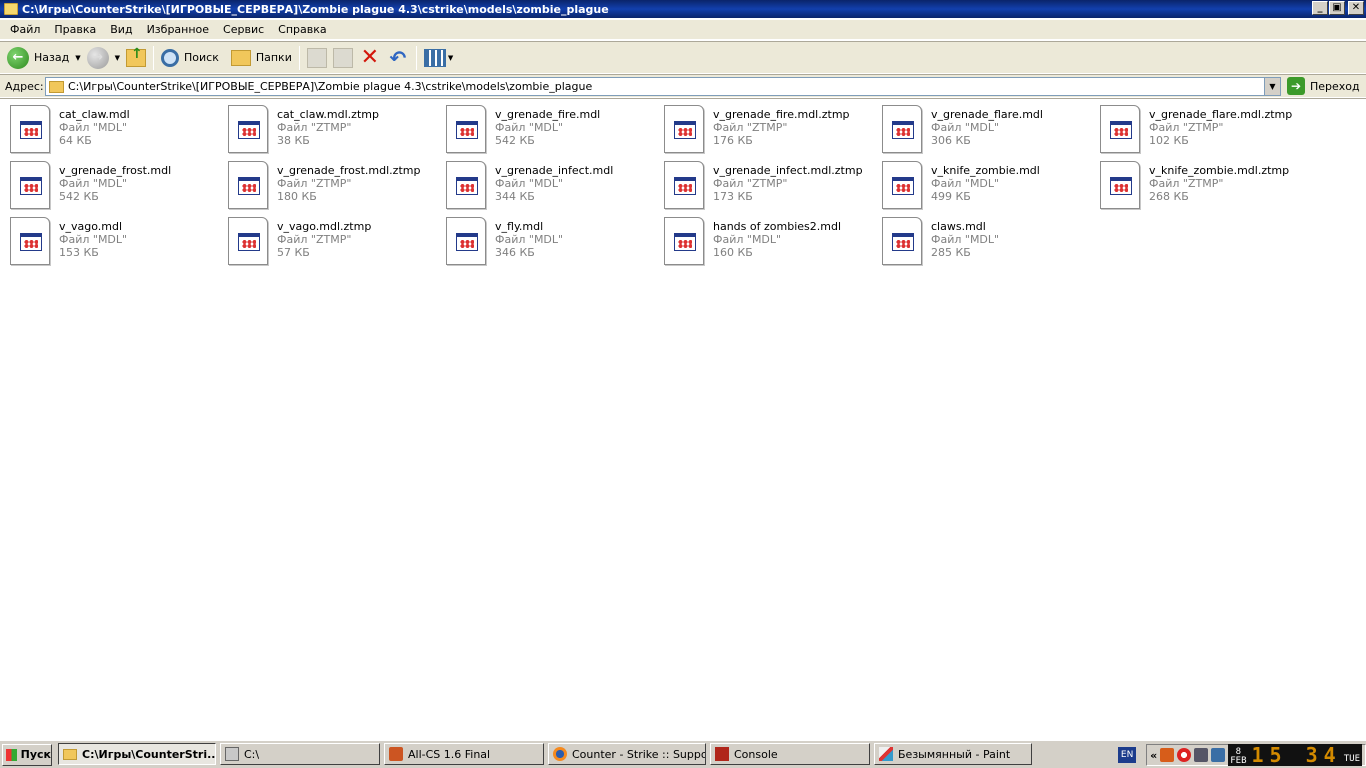 The height and width of the screenshot is (768, 1366). I want to click on task-all-cs: All-CS 1.6 Final, so click(464, 754).